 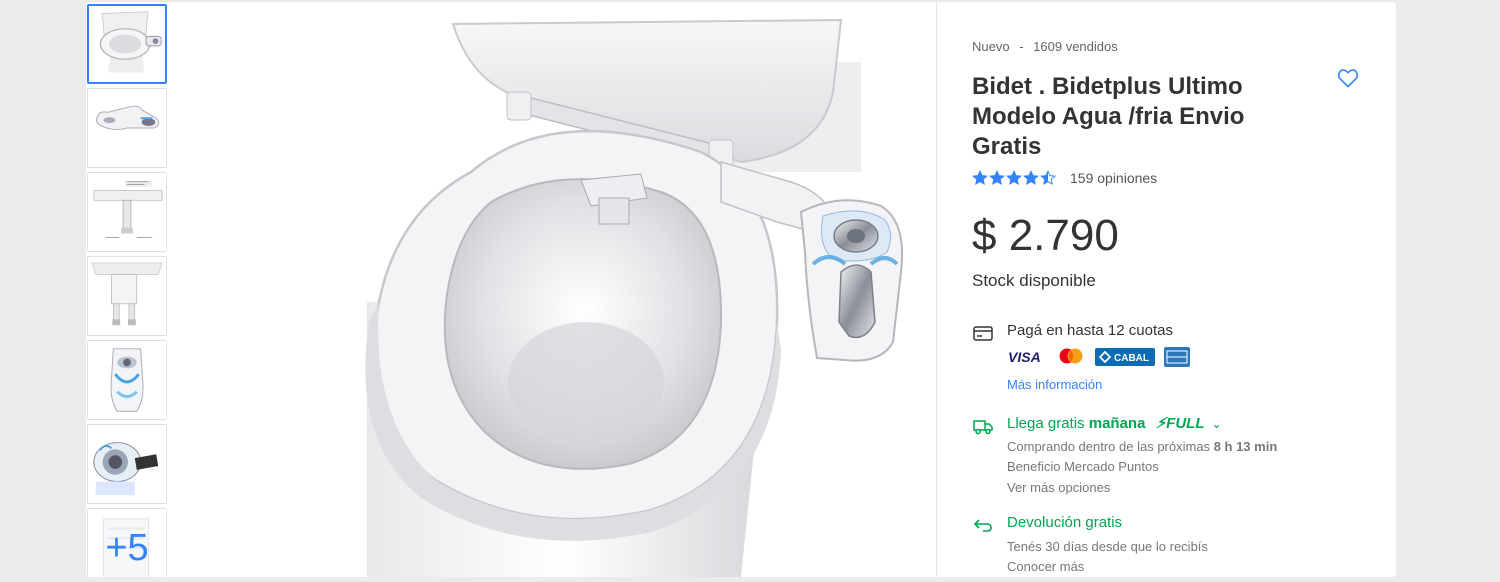 I want to click on full-badge: ⚡︎FULL, so click(x=1180, y=423).